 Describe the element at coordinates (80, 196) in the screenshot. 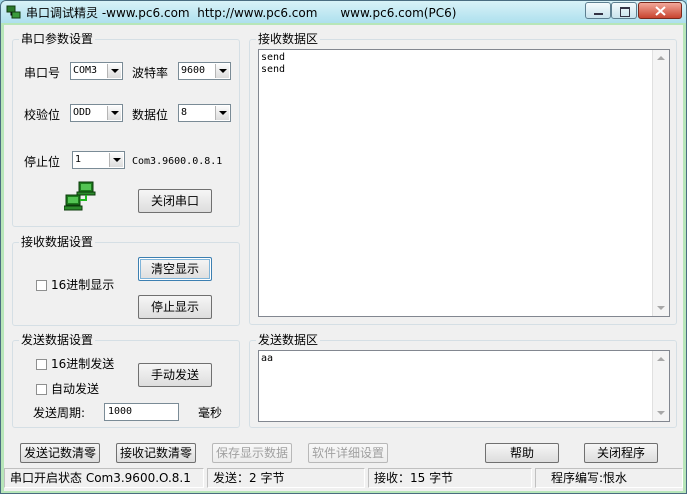

I see `connection-icon` at that location.